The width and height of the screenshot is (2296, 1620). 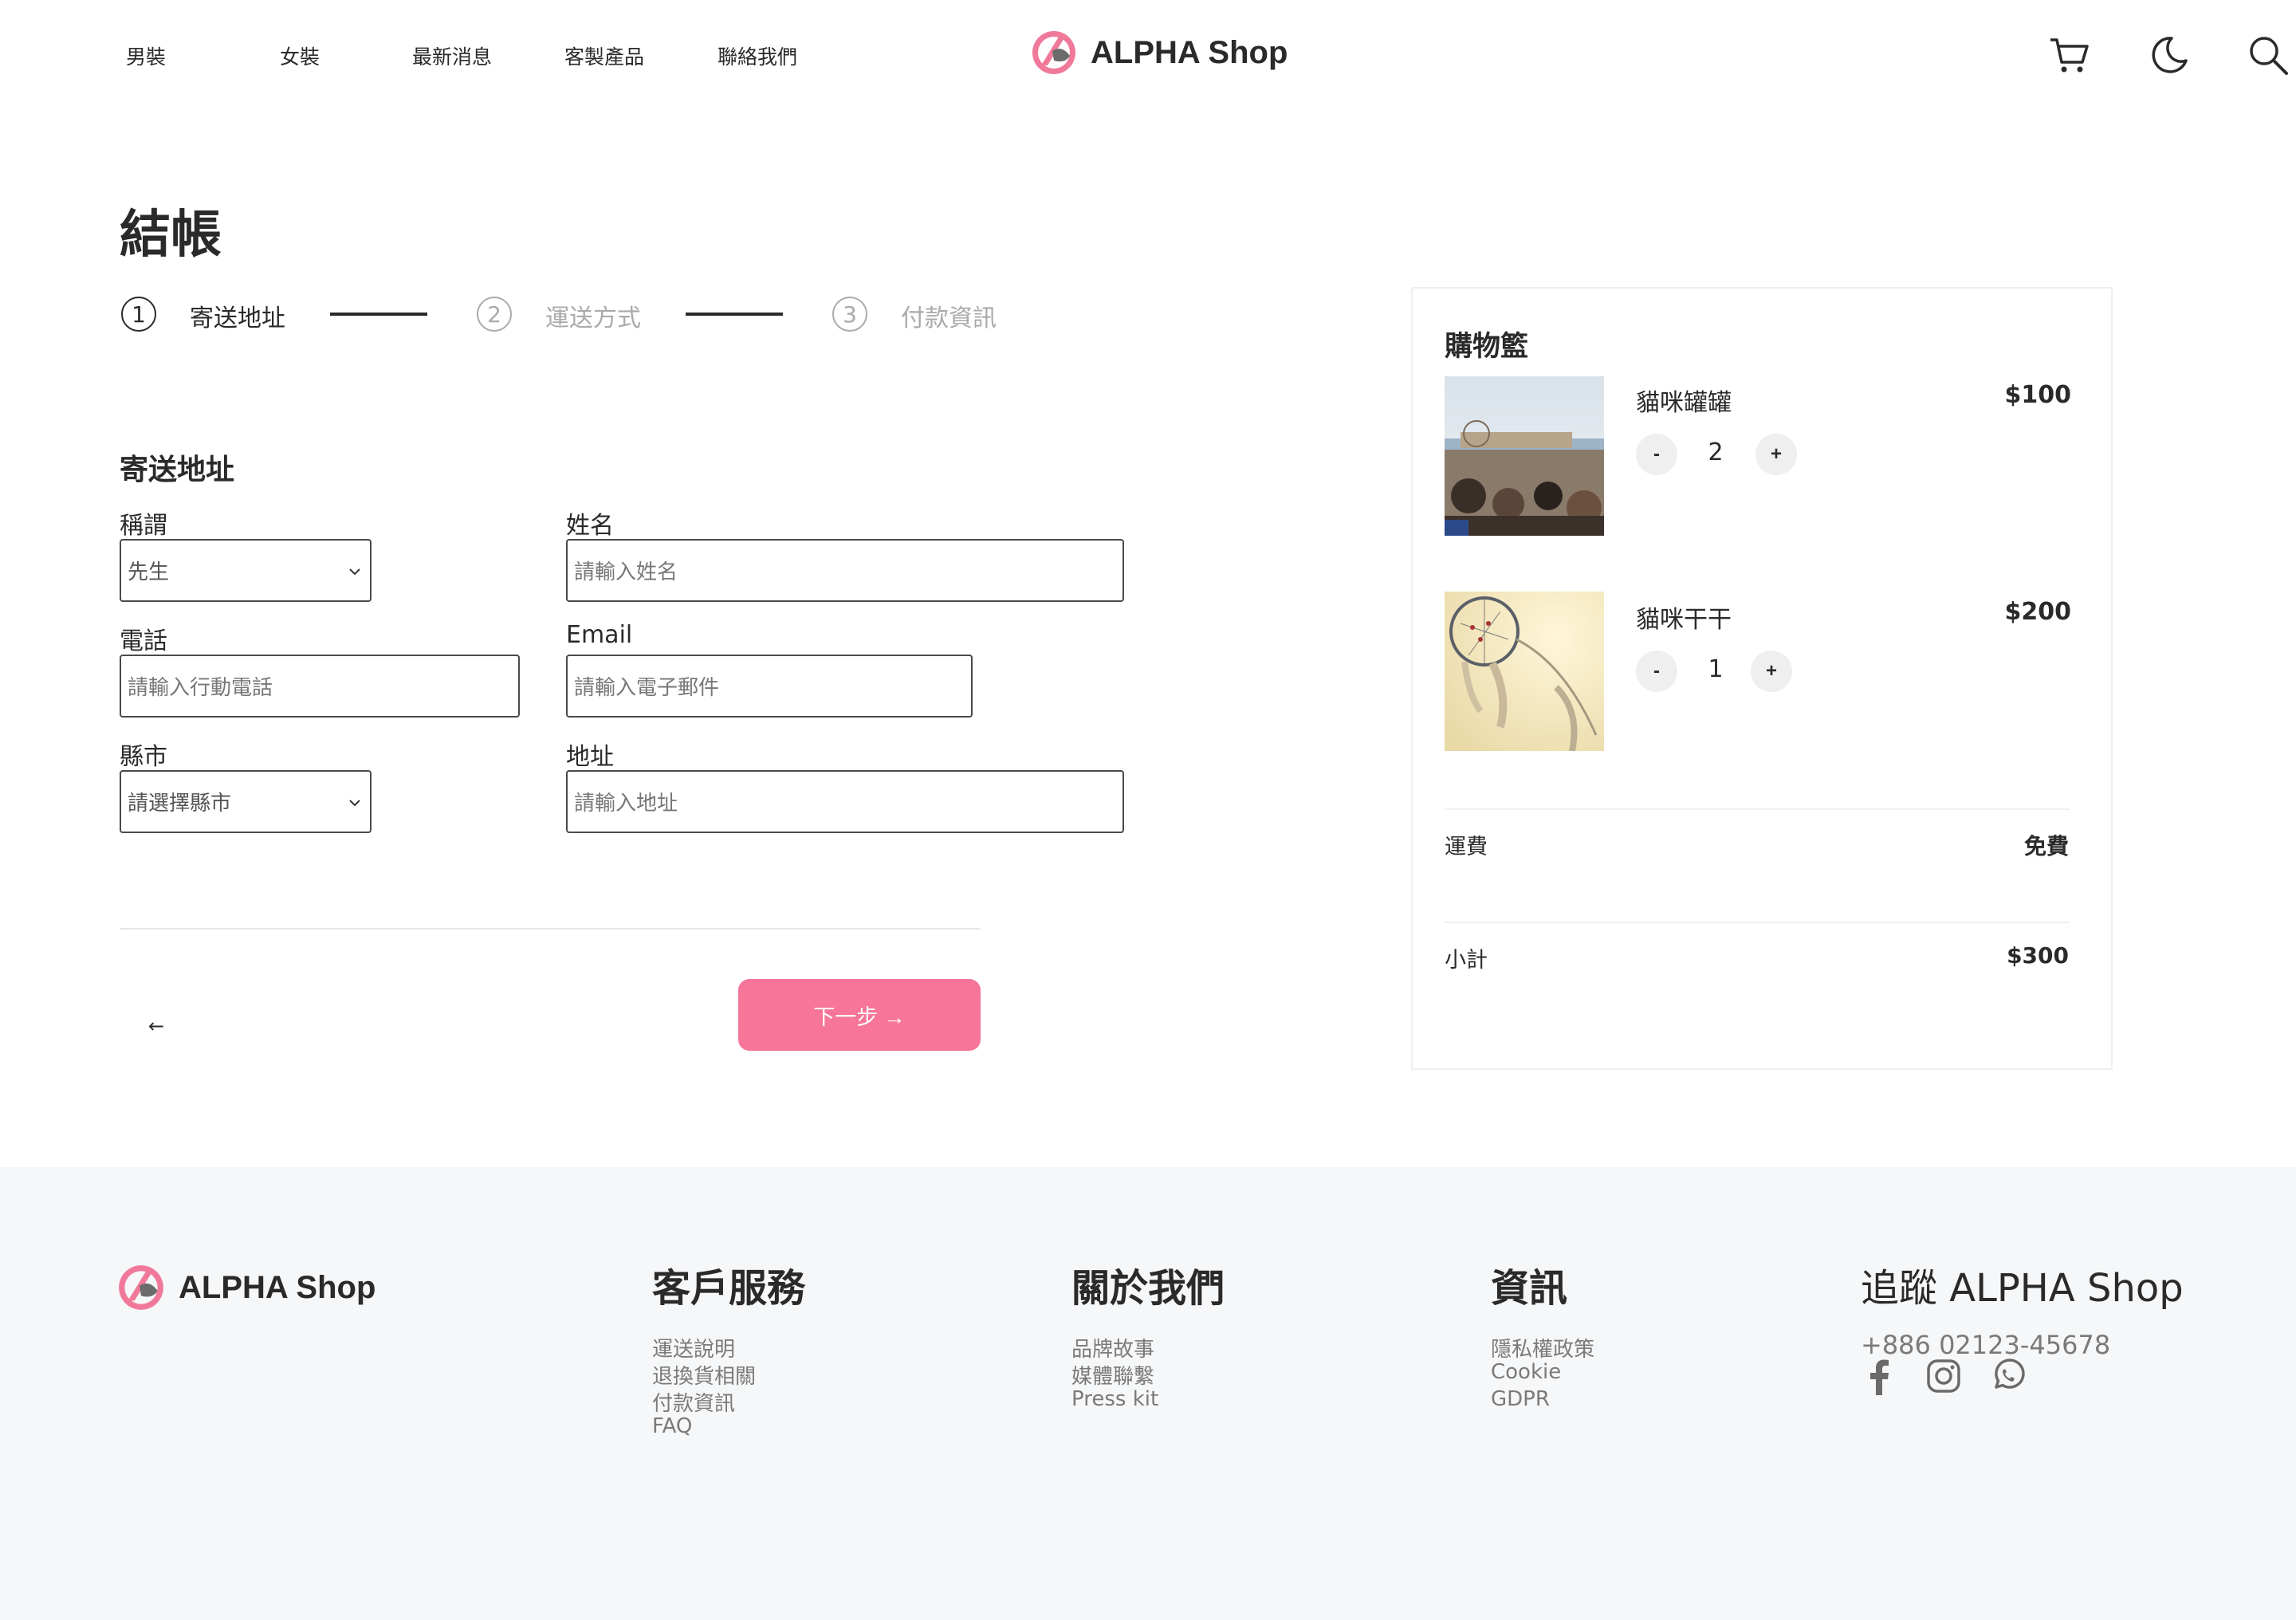 I want to click on subtotal-value: $300, so click(x=2038, y=956).